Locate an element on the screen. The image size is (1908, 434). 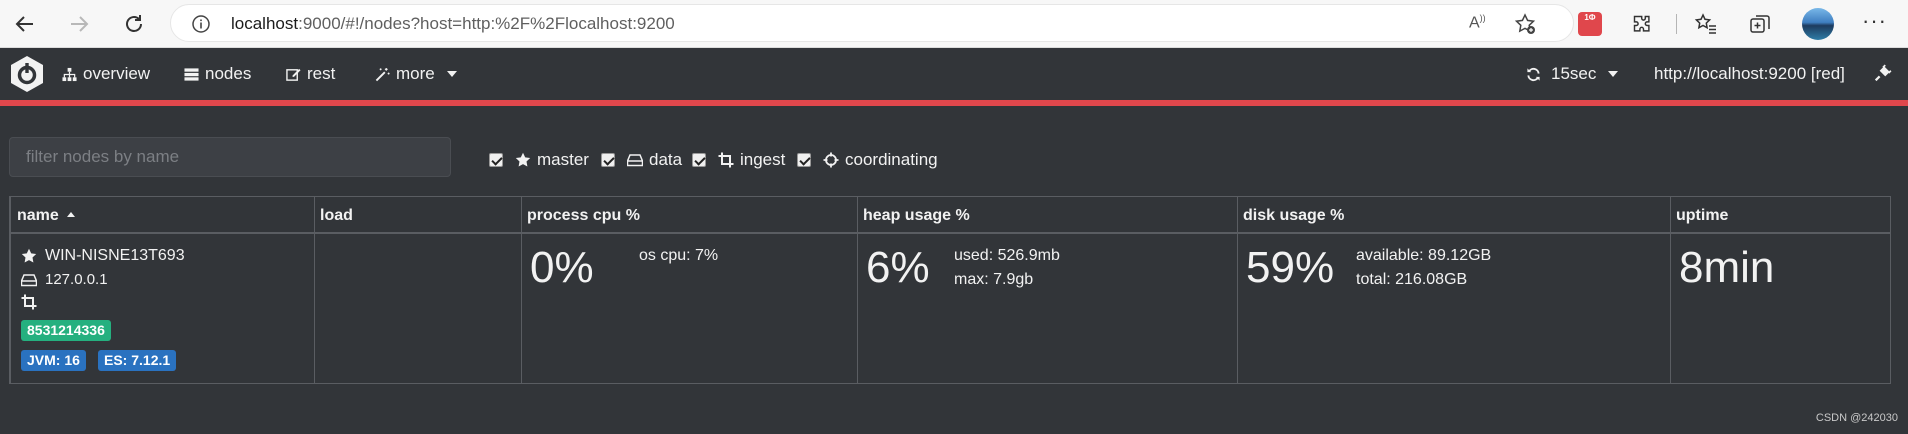
read-aloud-icon: A)) is located at coordinates (1477, 22).